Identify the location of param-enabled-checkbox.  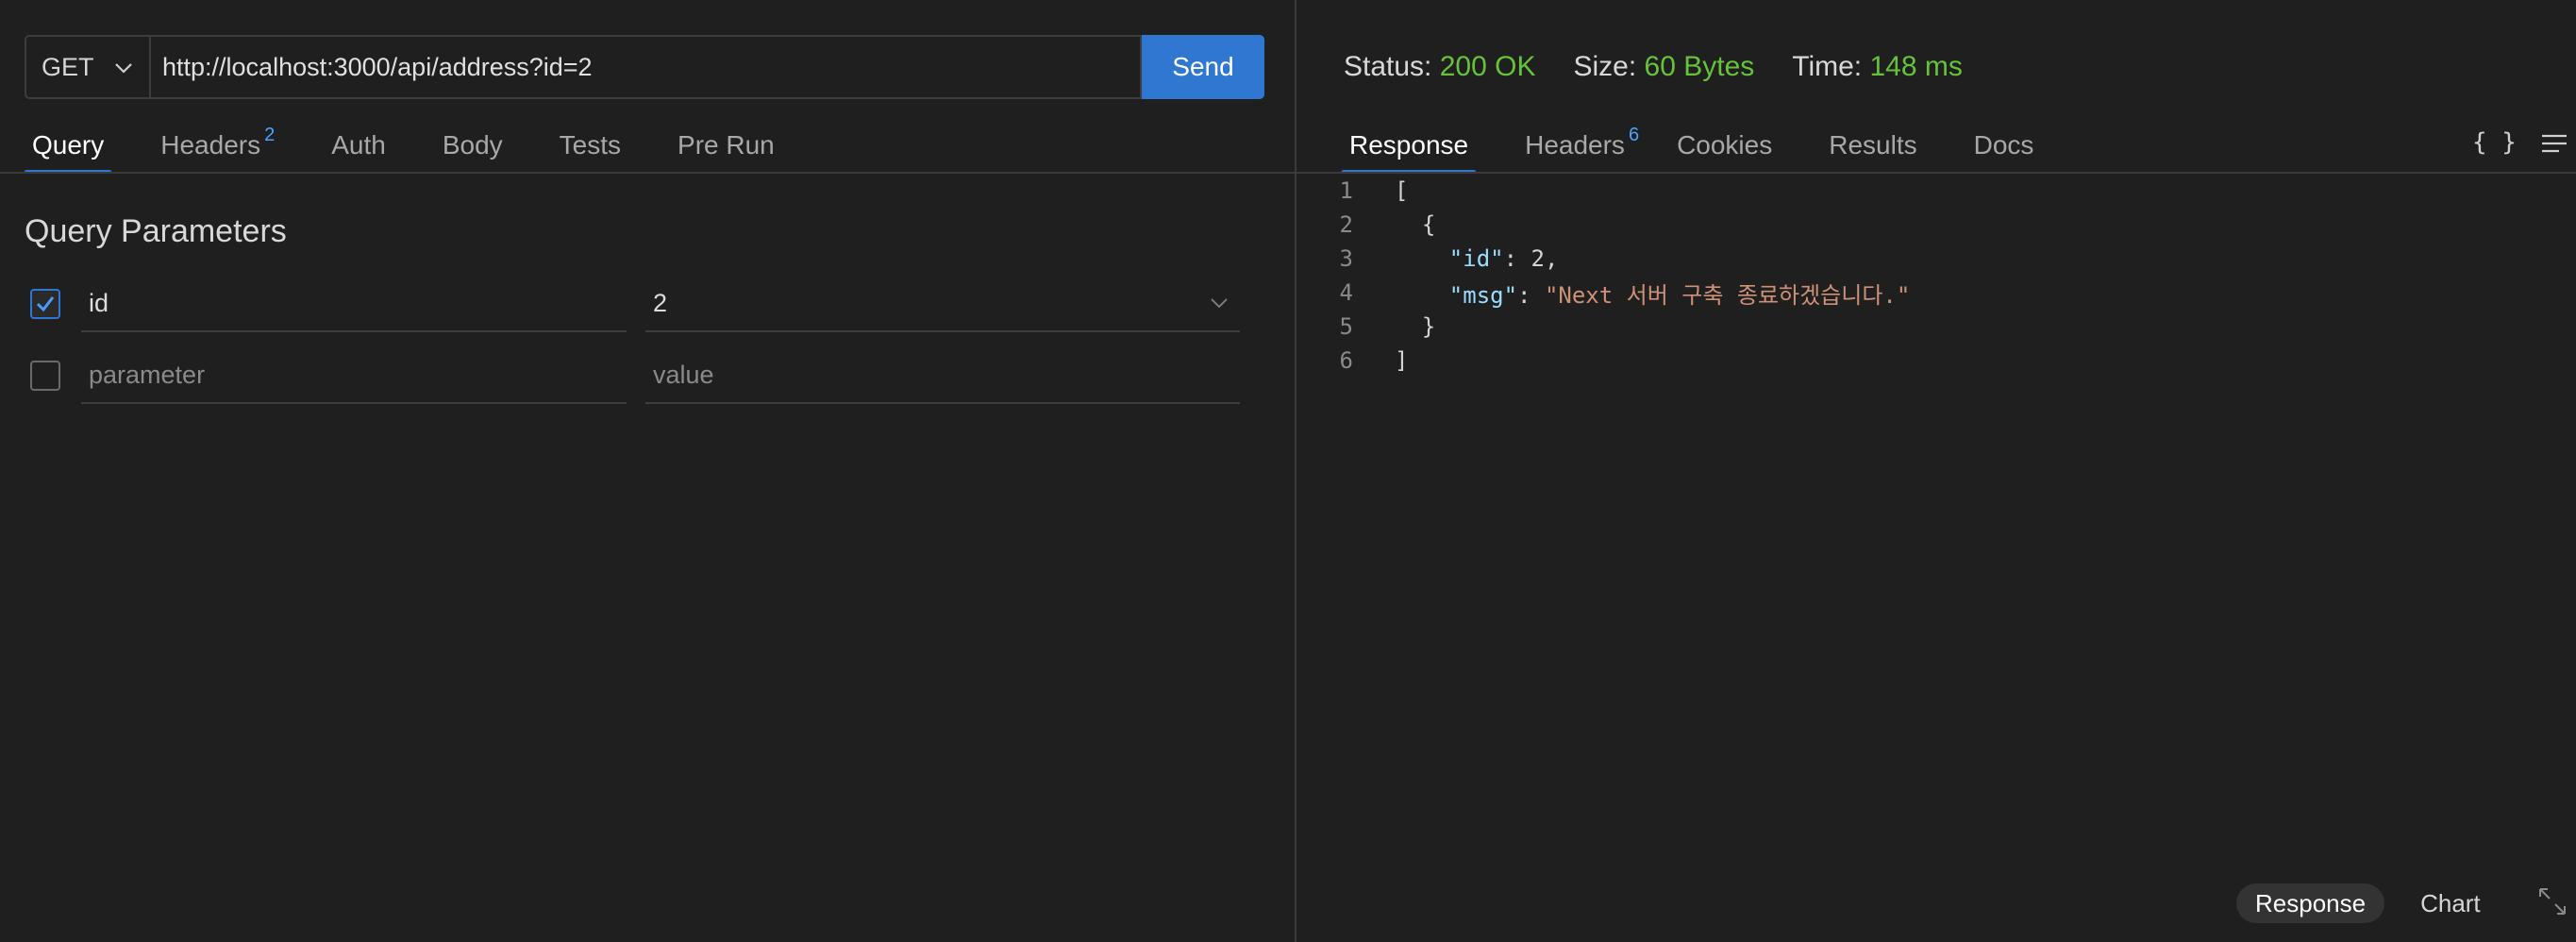
(45, 304).